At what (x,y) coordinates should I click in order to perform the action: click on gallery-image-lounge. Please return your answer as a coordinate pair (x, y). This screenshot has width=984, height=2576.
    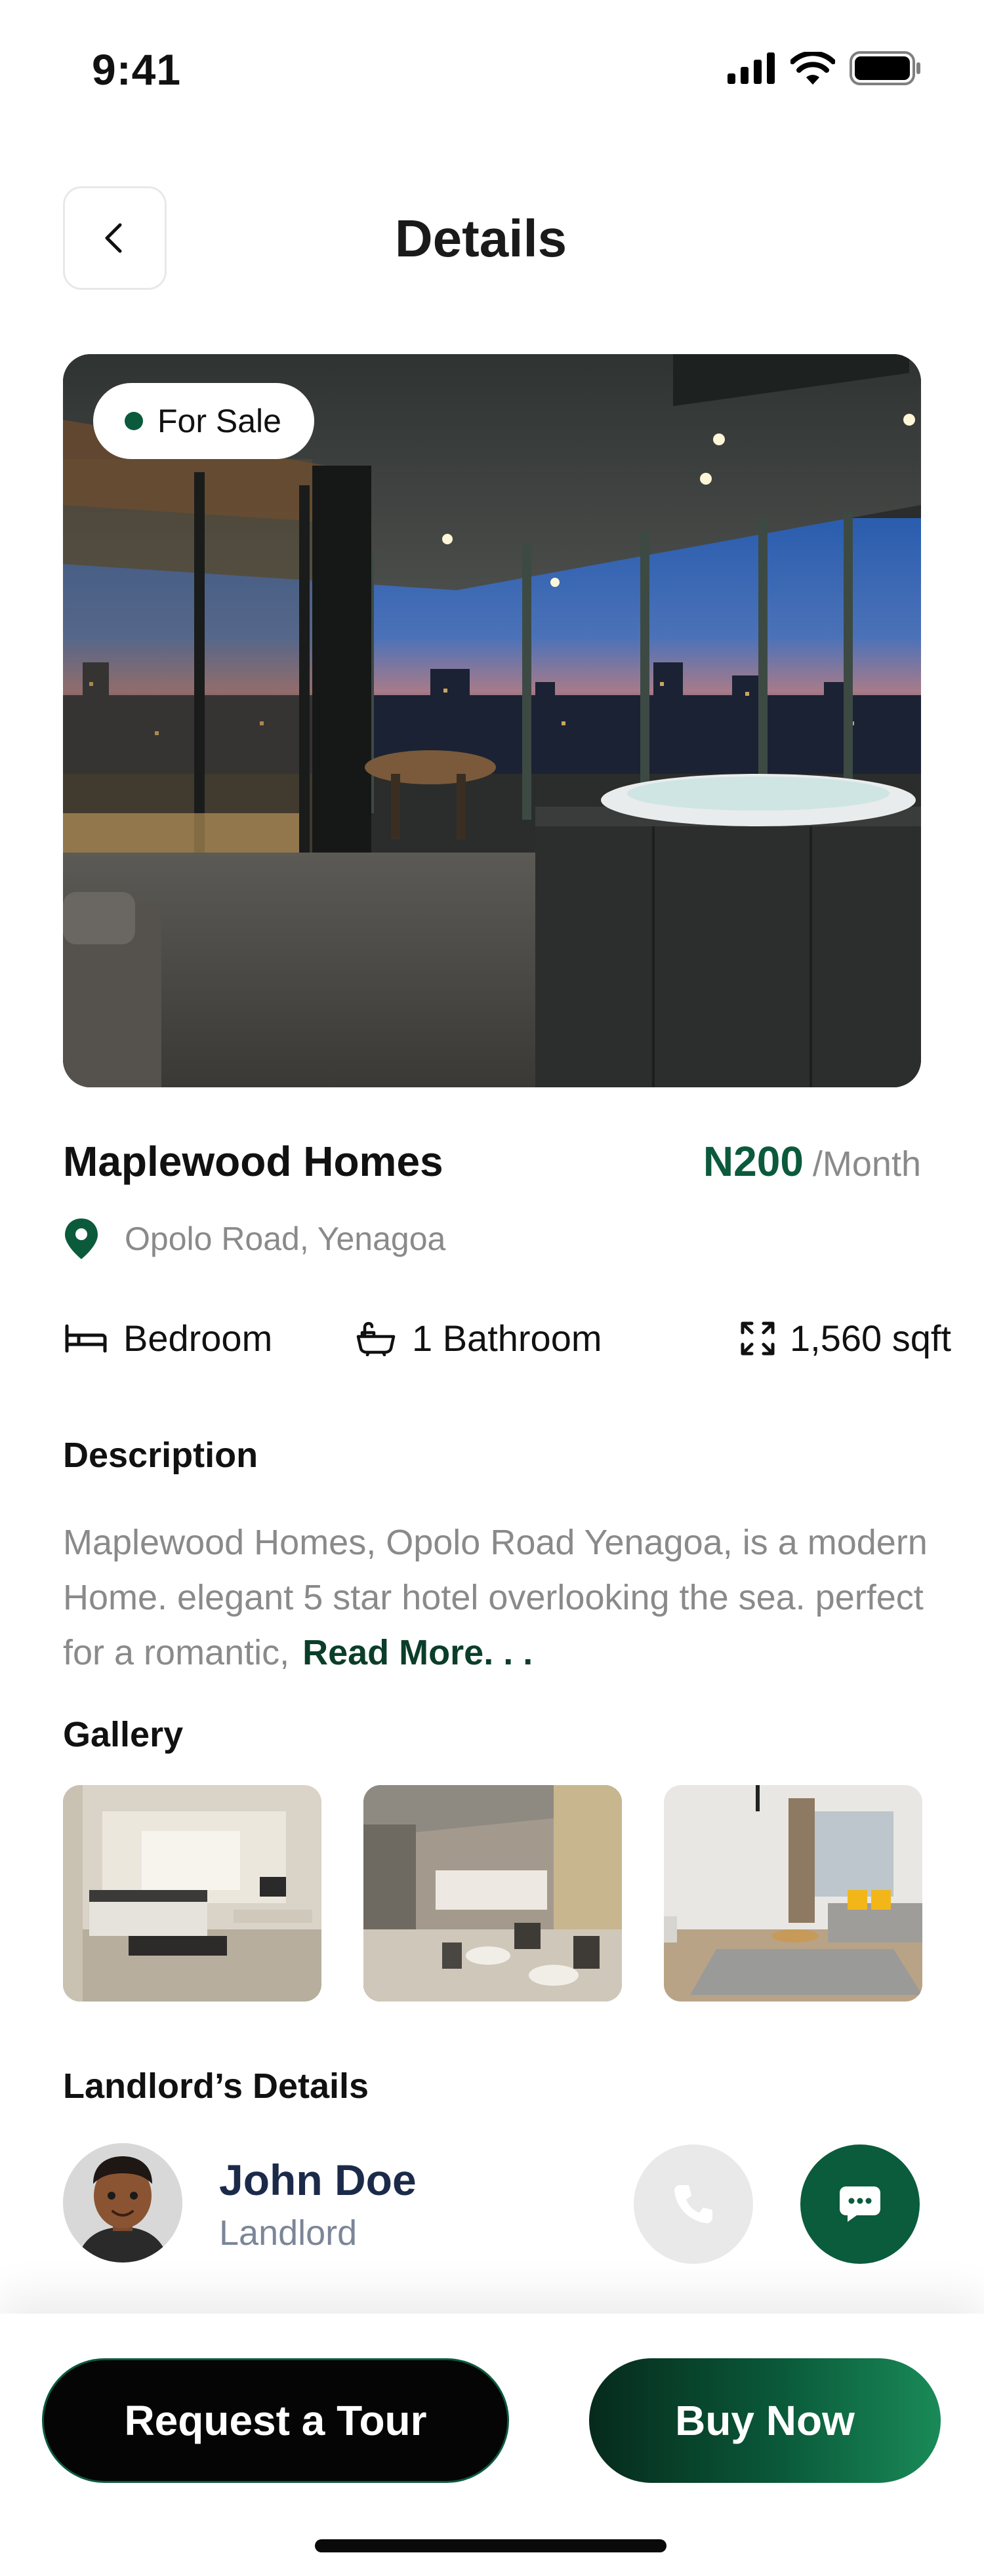
    Looking at the image, I should click on (492, 1893).